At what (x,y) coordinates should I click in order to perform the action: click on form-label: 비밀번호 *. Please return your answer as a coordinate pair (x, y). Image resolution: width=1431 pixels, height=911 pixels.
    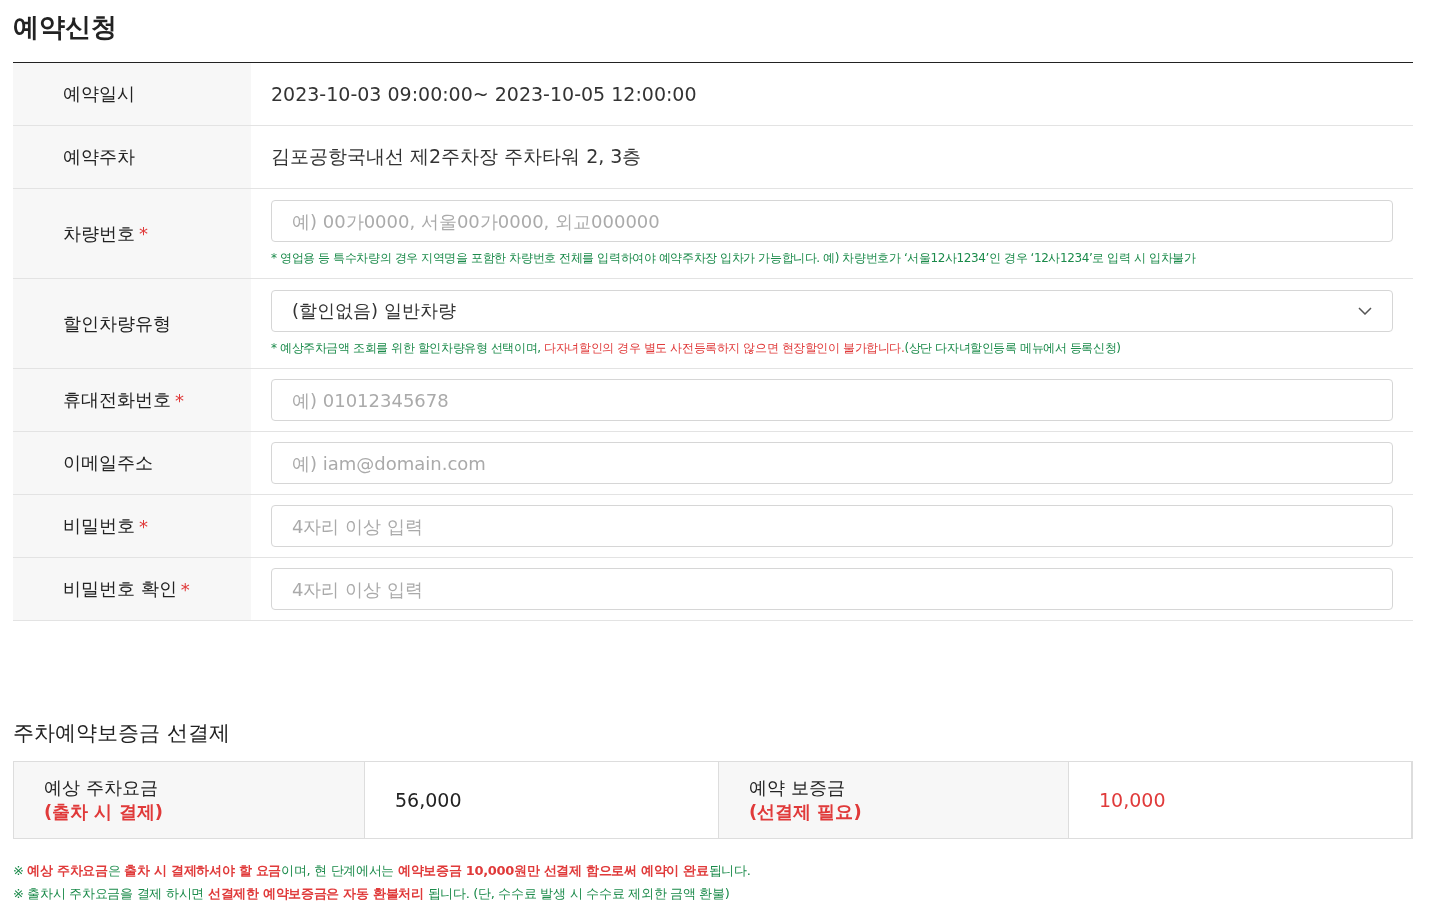
    Looking at the image, I should click on (132, 526).